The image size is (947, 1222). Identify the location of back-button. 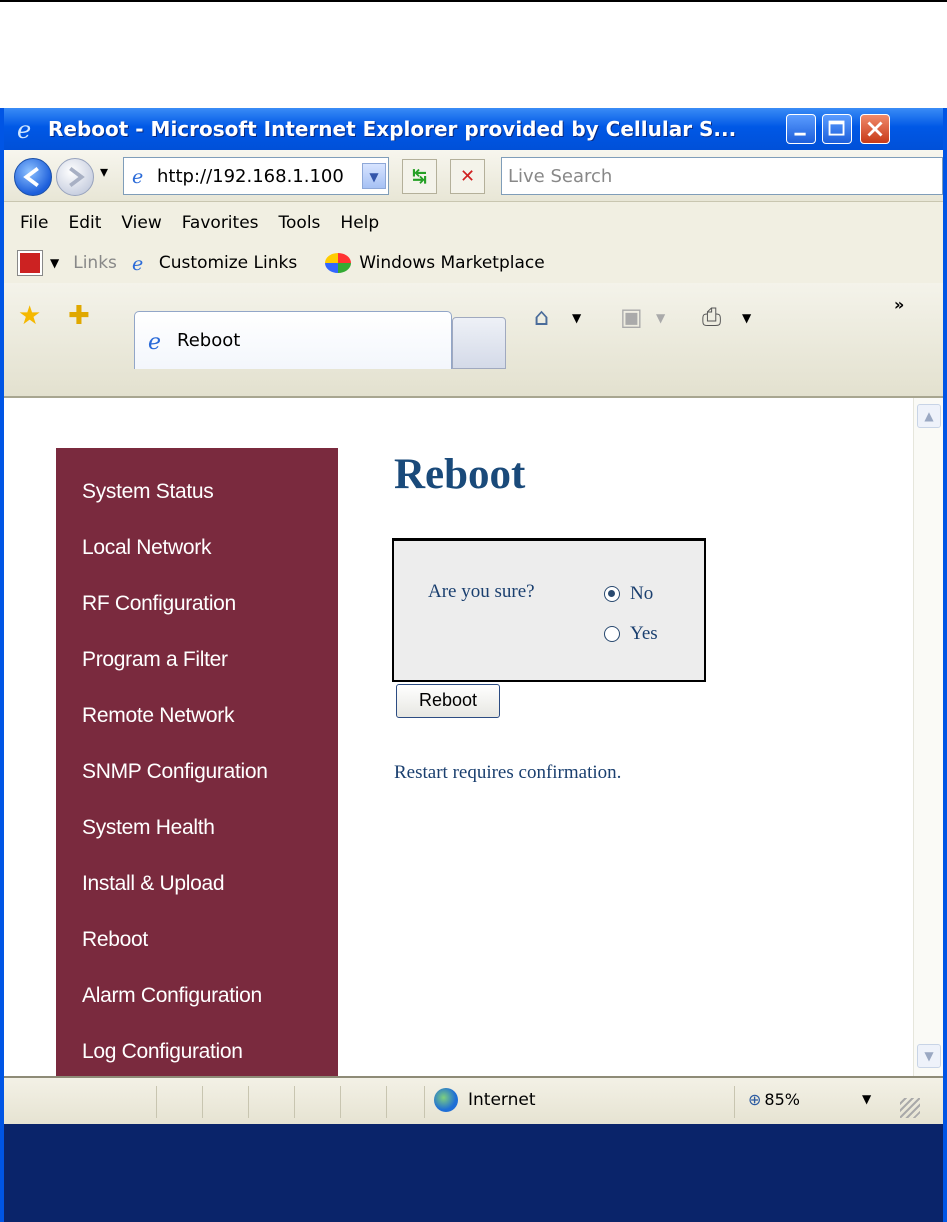
(33, 177).